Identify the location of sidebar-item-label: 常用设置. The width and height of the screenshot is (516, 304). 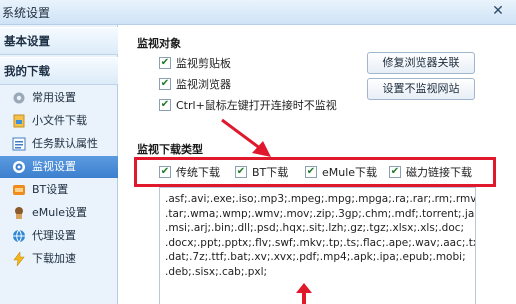
(54, 97).